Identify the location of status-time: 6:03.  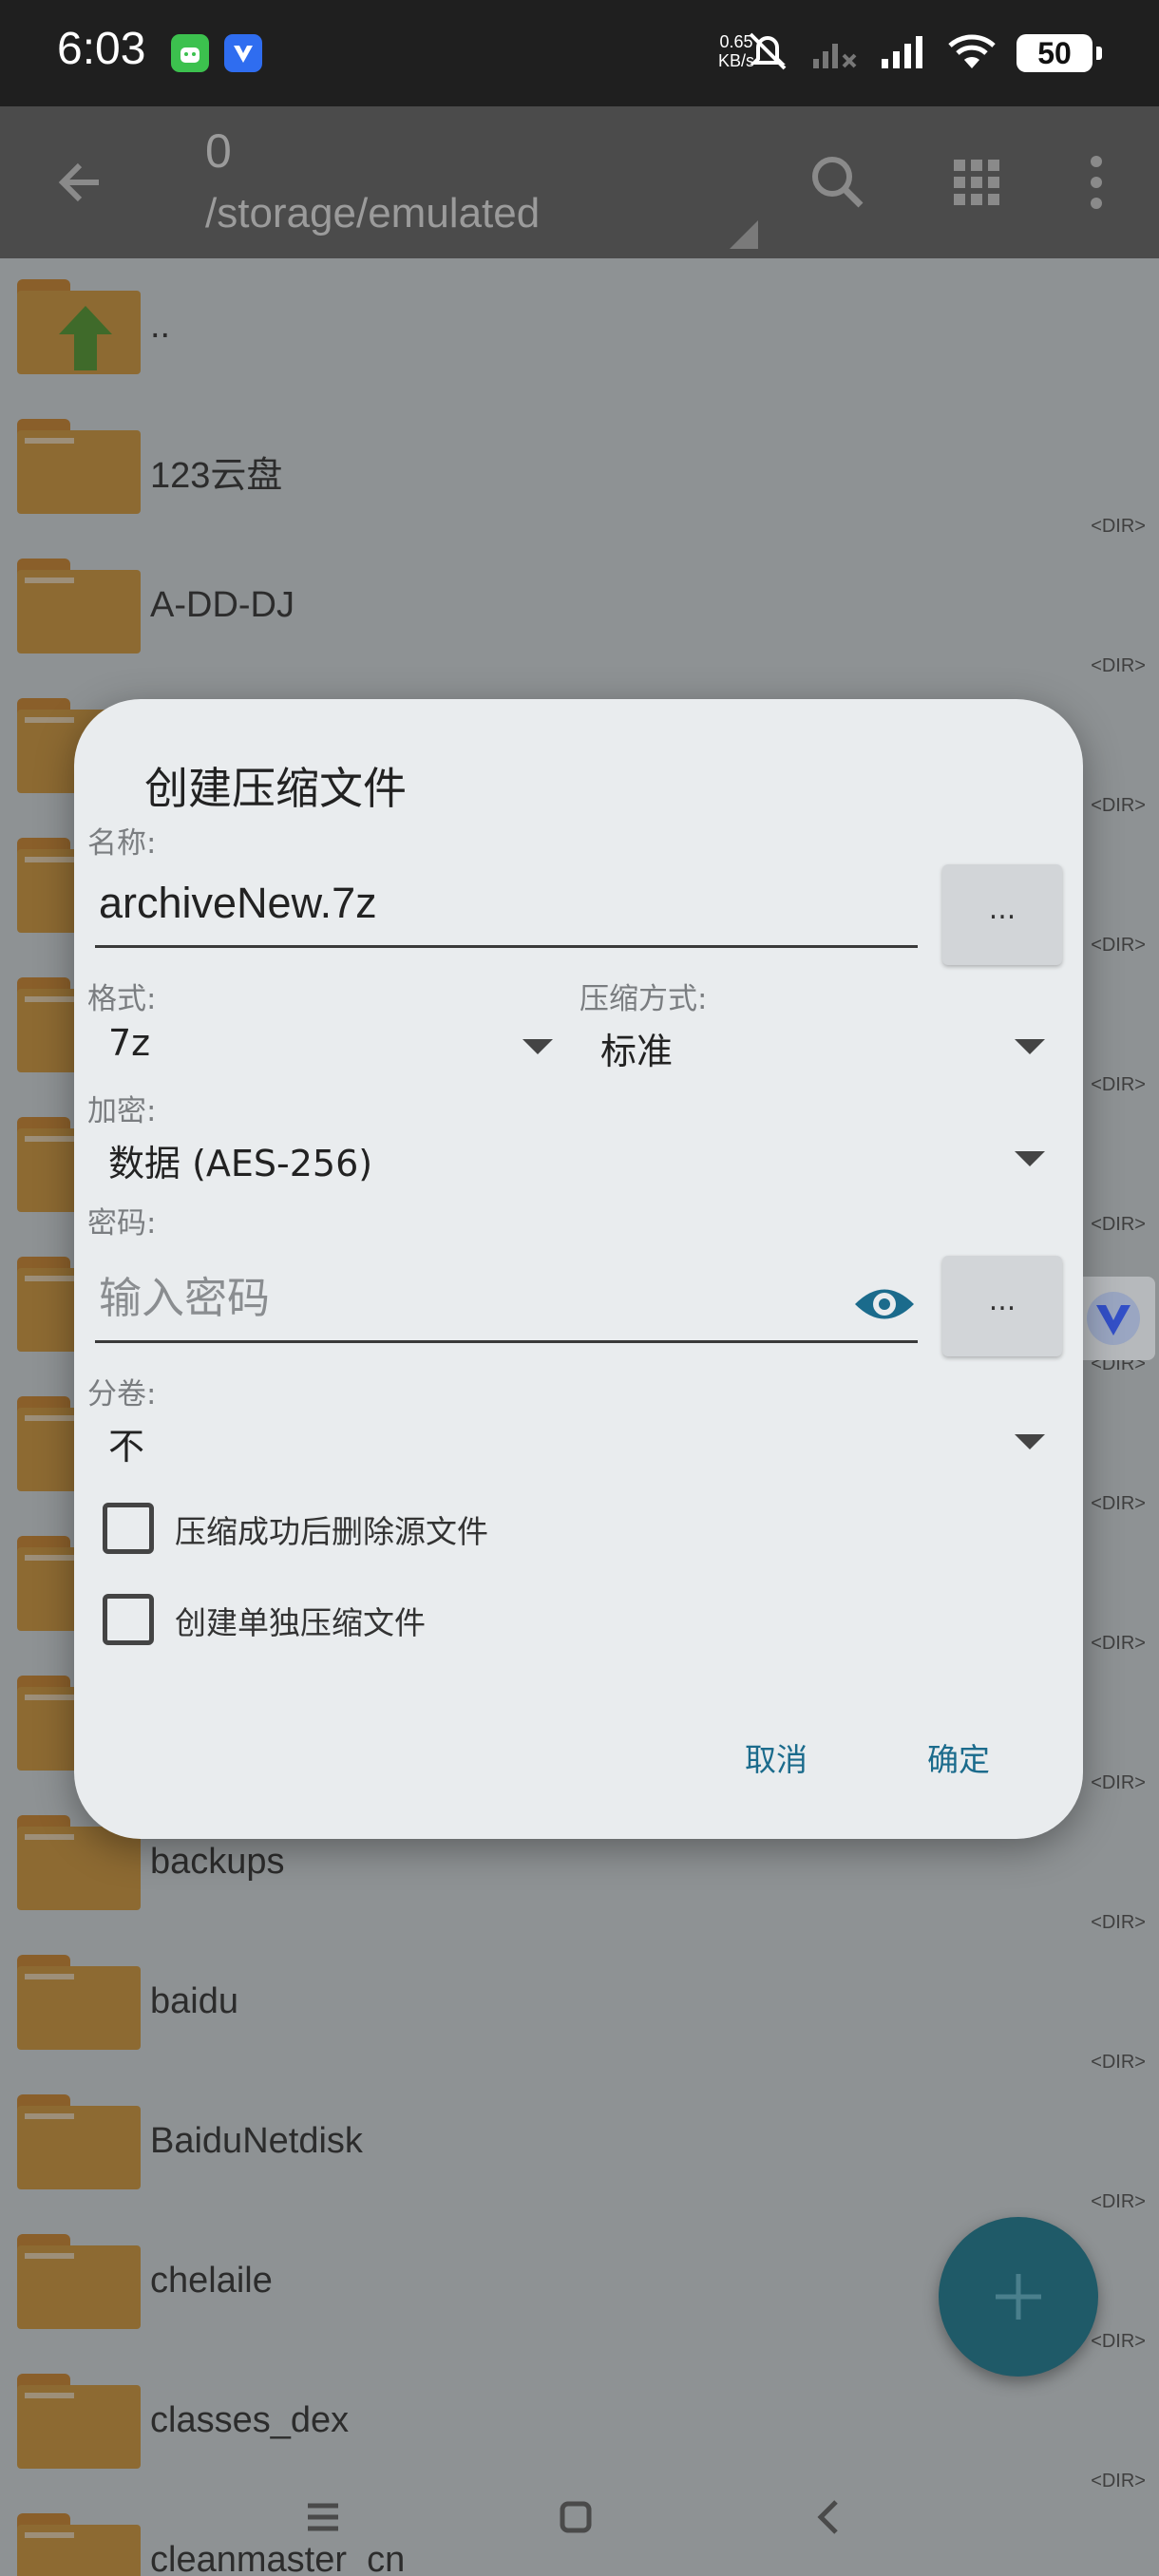
(101, 49).